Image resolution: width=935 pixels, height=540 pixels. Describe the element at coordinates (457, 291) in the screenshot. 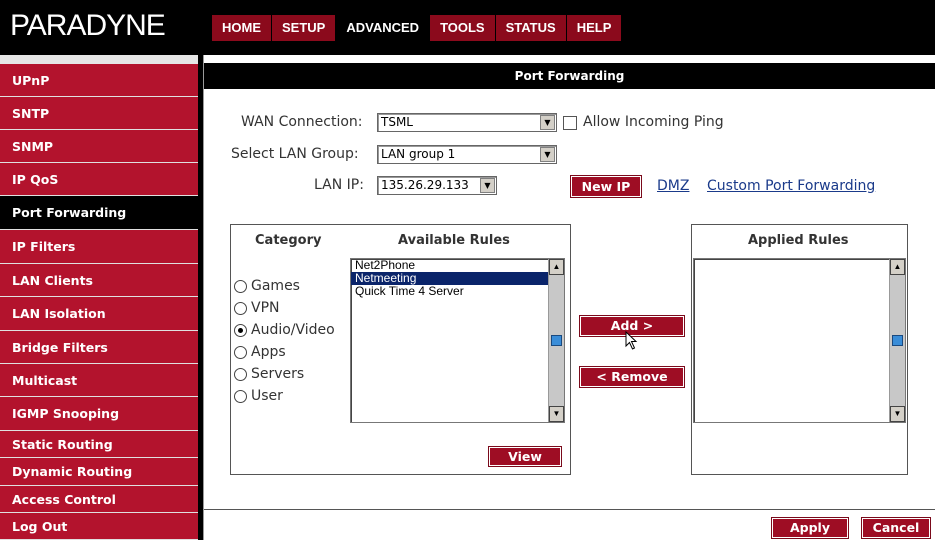

I see `list-item: Quick Time 4 Server` at that location.